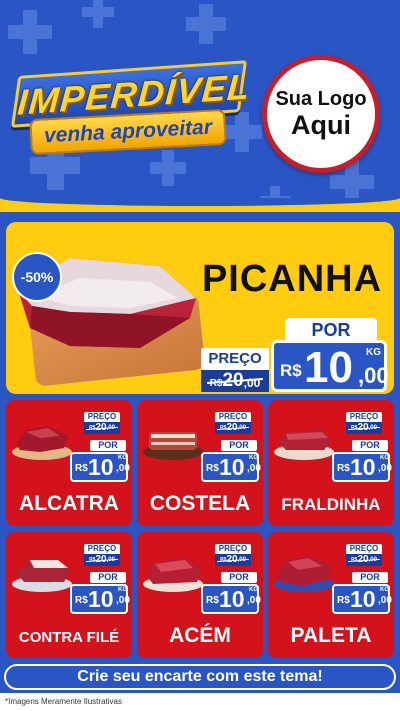  What do you see at coordinates (373, 352) in the screenshot?
I see `featured-unit: KG` at bounding box center [373, 352].